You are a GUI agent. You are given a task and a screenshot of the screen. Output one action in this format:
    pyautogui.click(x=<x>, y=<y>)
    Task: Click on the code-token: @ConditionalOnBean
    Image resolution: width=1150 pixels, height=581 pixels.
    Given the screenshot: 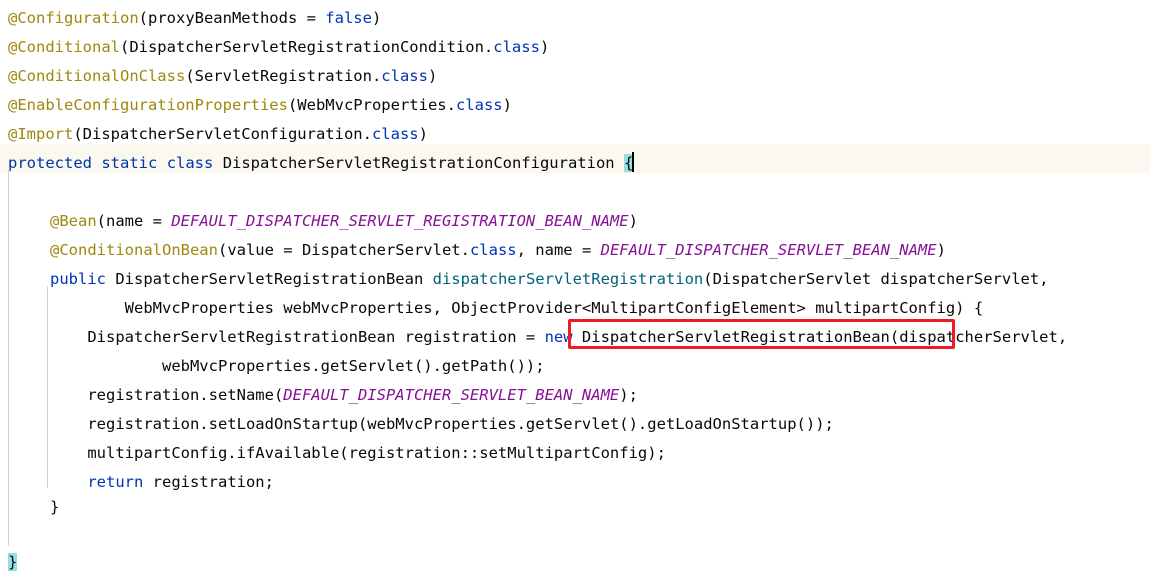 What is the action you would take?
    pyautogui.click(x=134, y=250)
    